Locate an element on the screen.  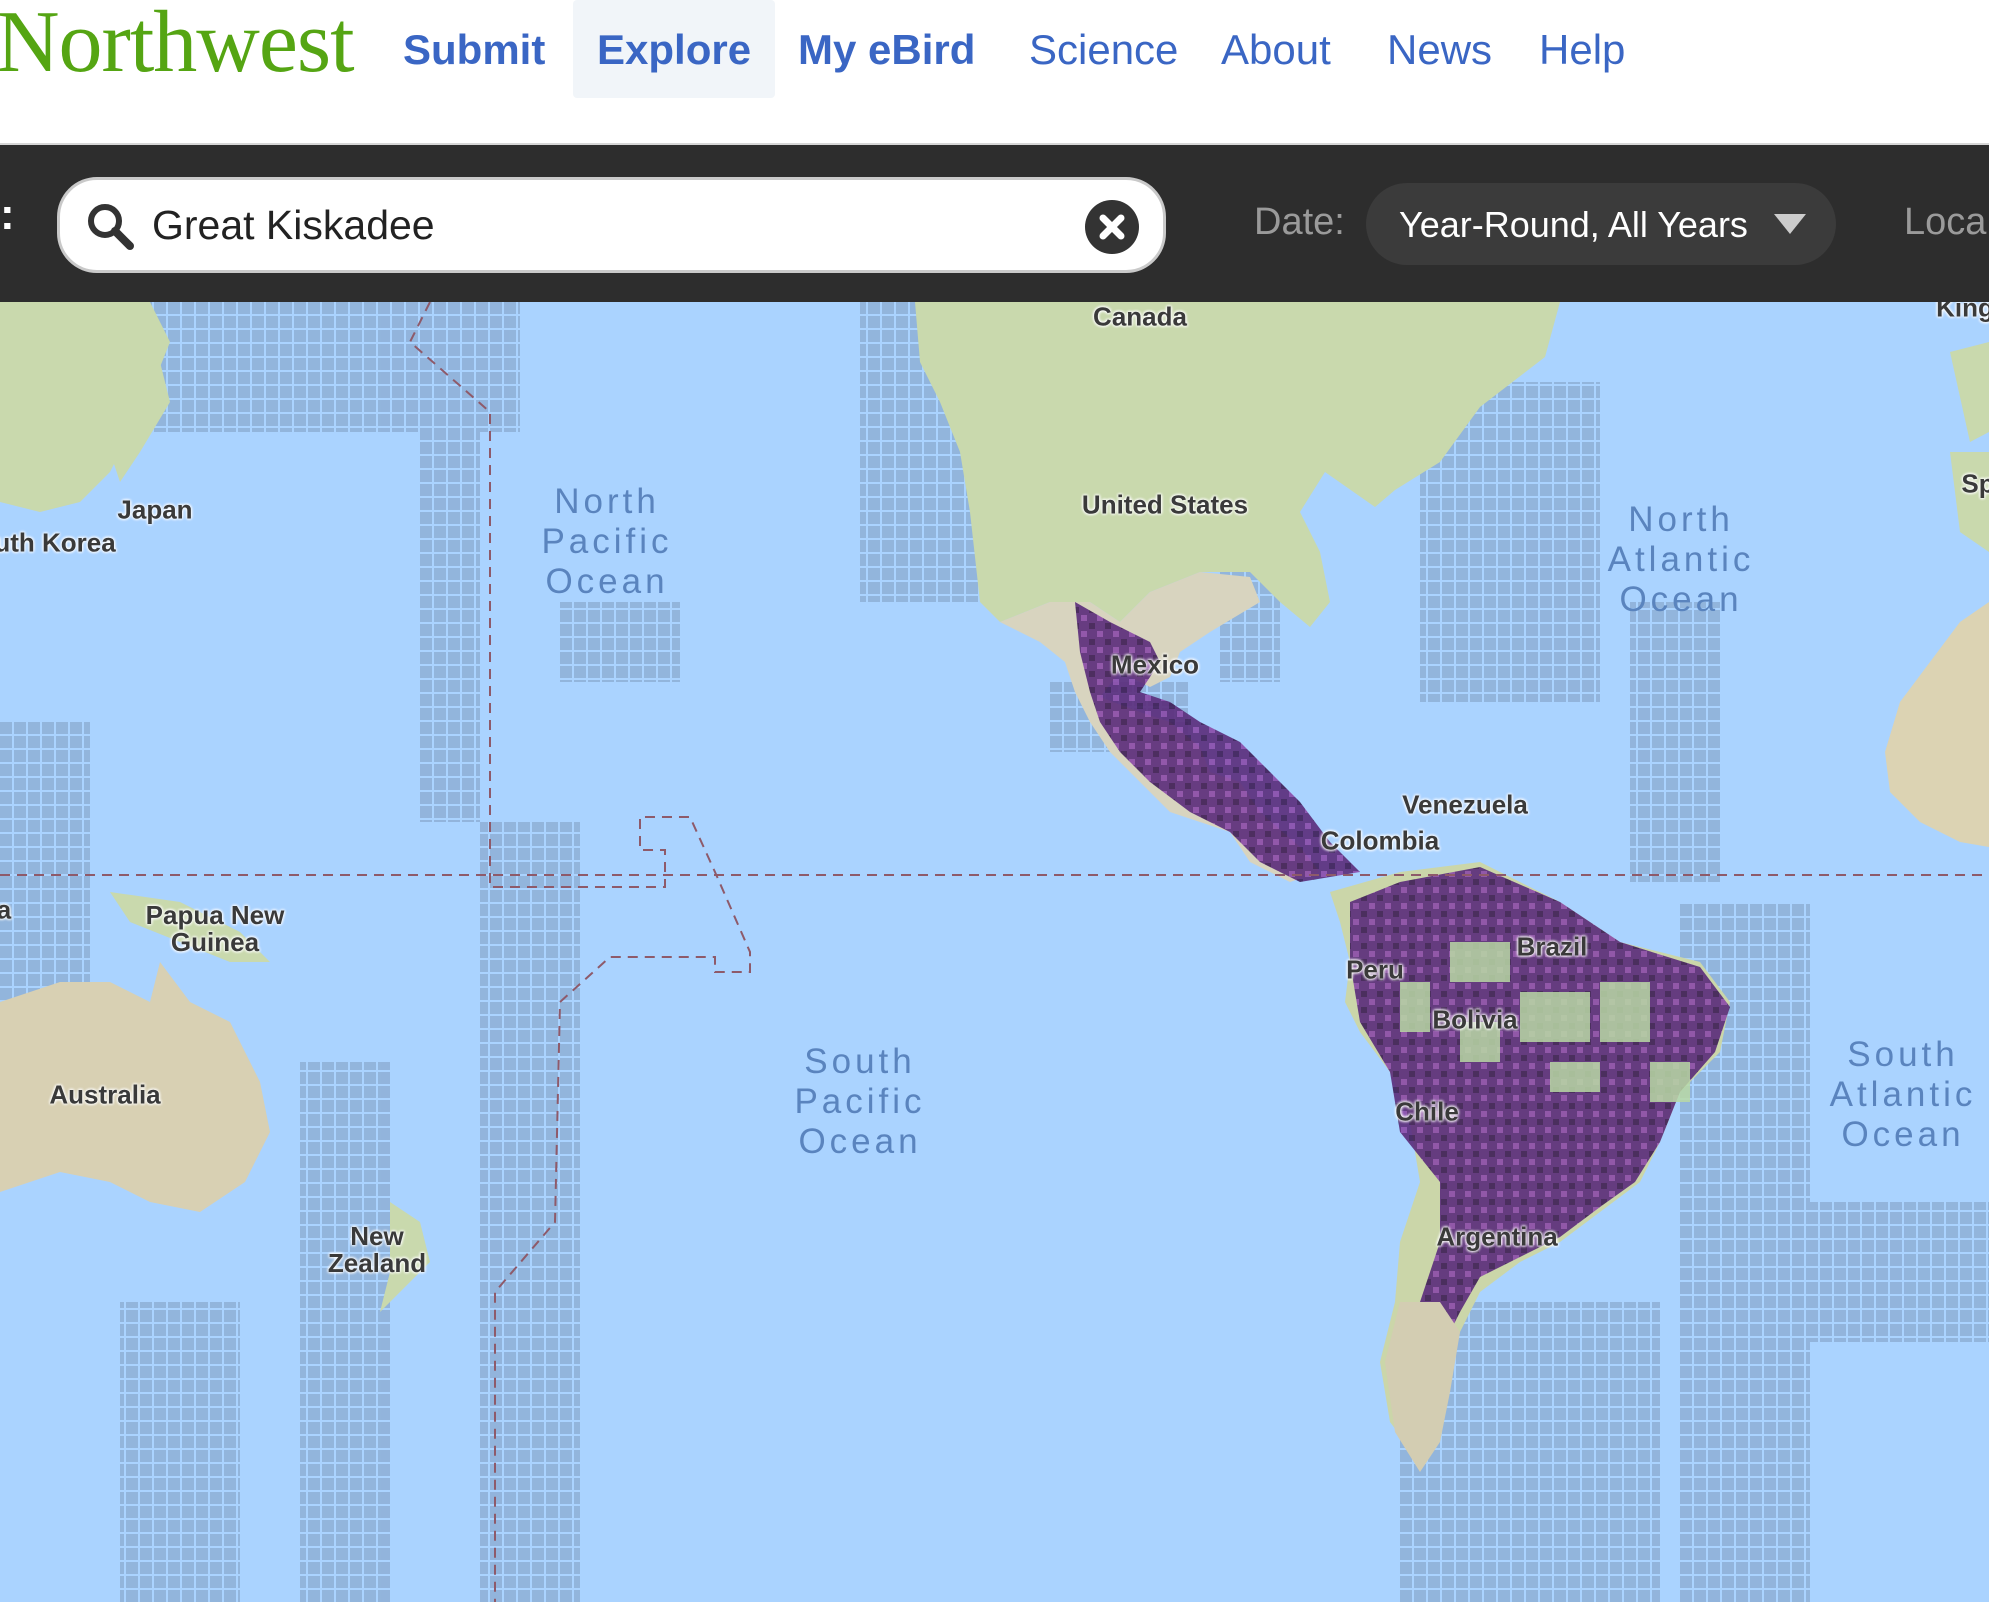
label-south-korea: uth Korea is located at coordinates (58, 542).